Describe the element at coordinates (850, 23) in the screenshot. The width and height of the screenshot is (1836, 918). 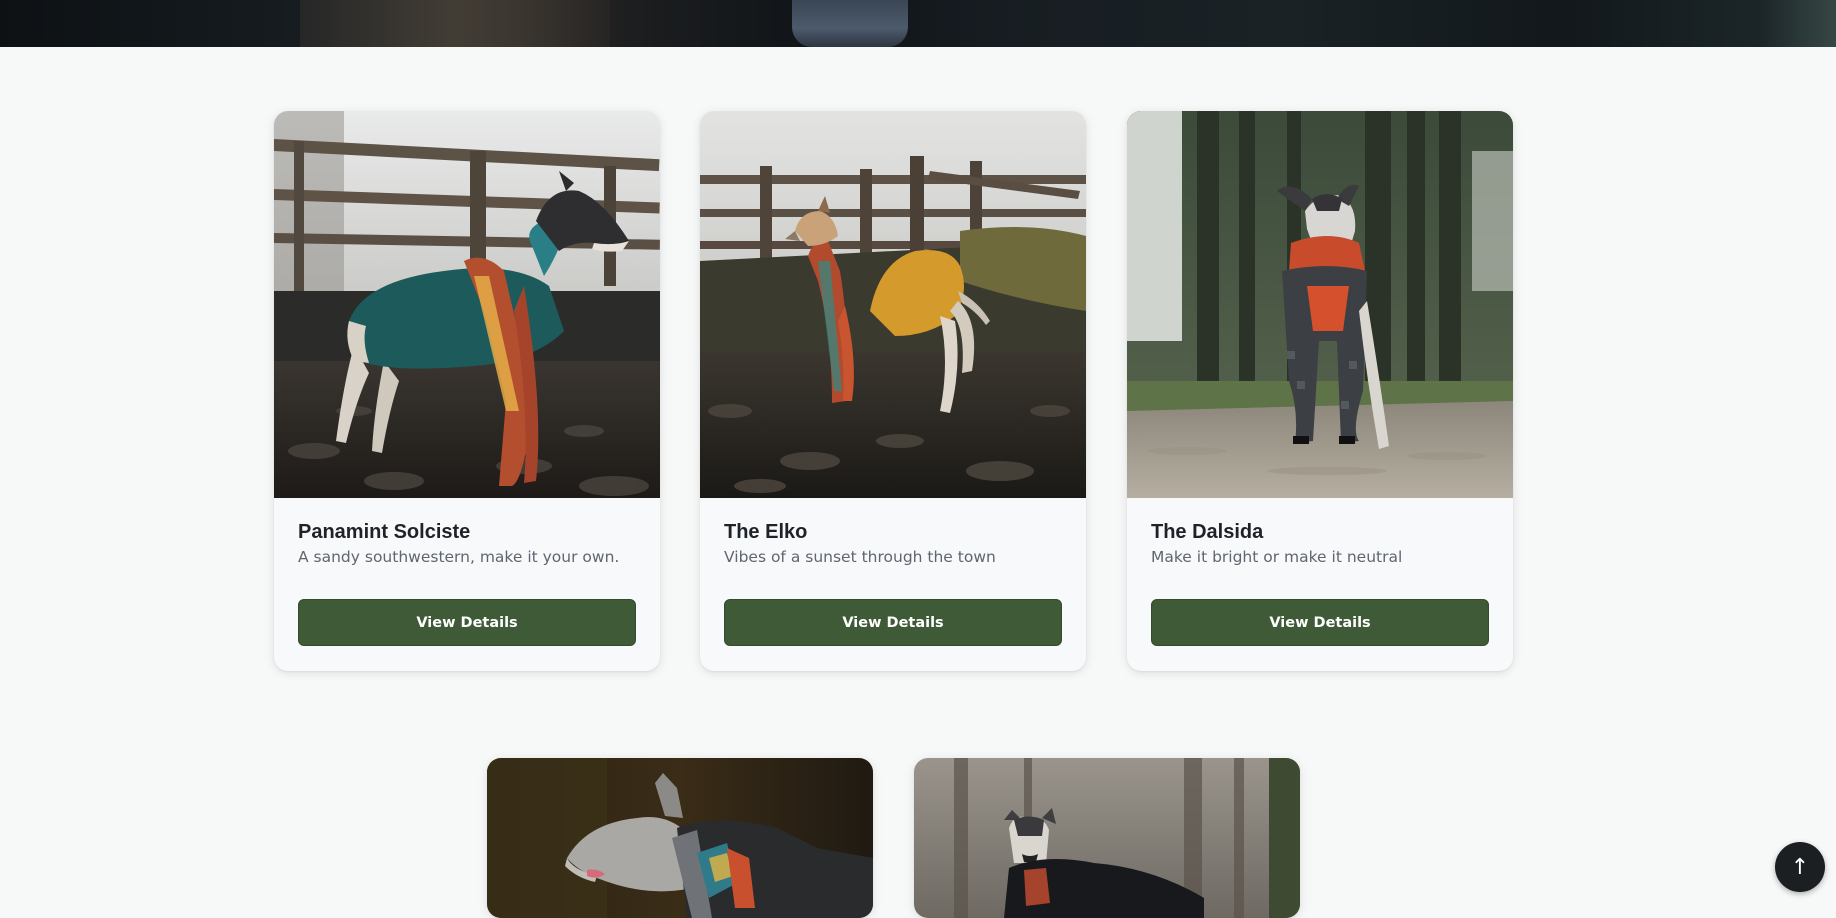
I see `hero-person-legs` at that location.